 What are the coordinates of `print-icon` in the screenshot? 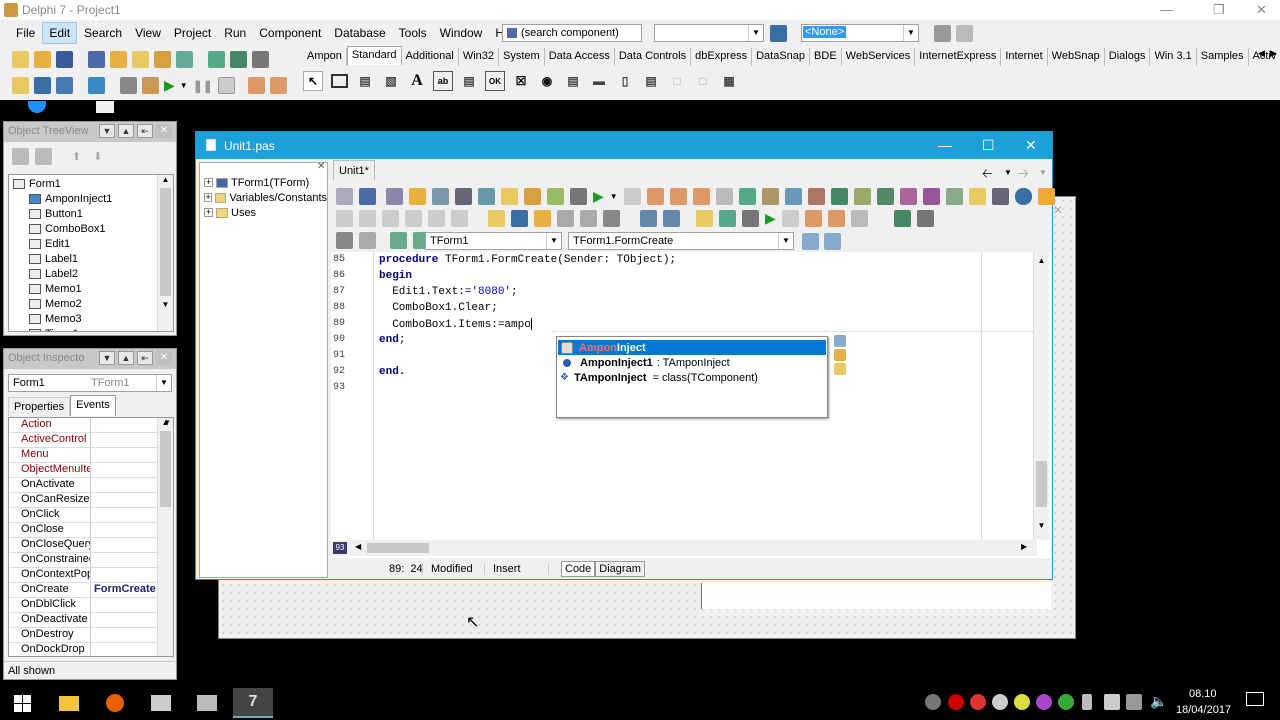 It's located at (344, 240).